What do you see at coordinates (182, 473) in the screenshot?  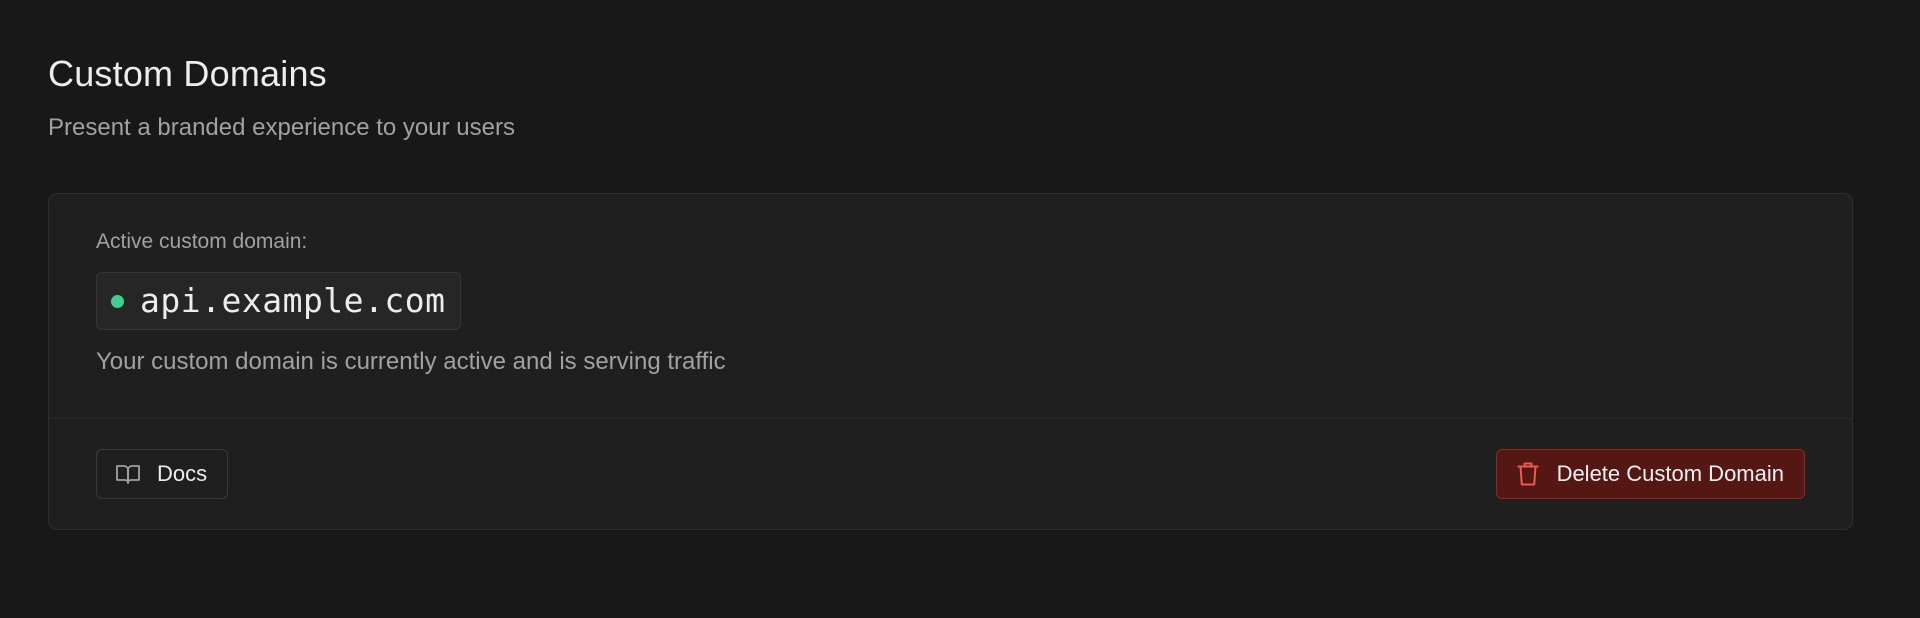 I see `docs-button-label: Docs` at bounding box center [182, 473].